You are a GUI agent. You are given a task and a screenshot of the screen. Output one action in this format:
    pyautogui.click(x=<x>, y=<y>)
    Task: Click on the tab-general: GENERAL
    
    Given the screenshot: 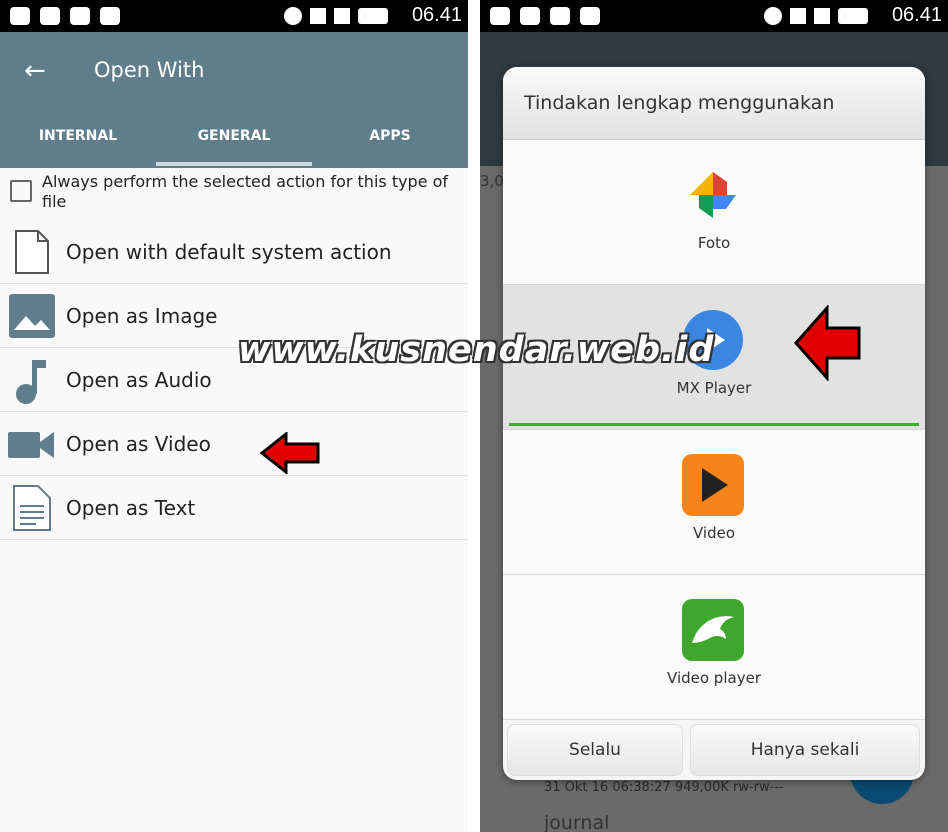 What is the action you would take?
    pyautogui.click(x=234, y=136)
    